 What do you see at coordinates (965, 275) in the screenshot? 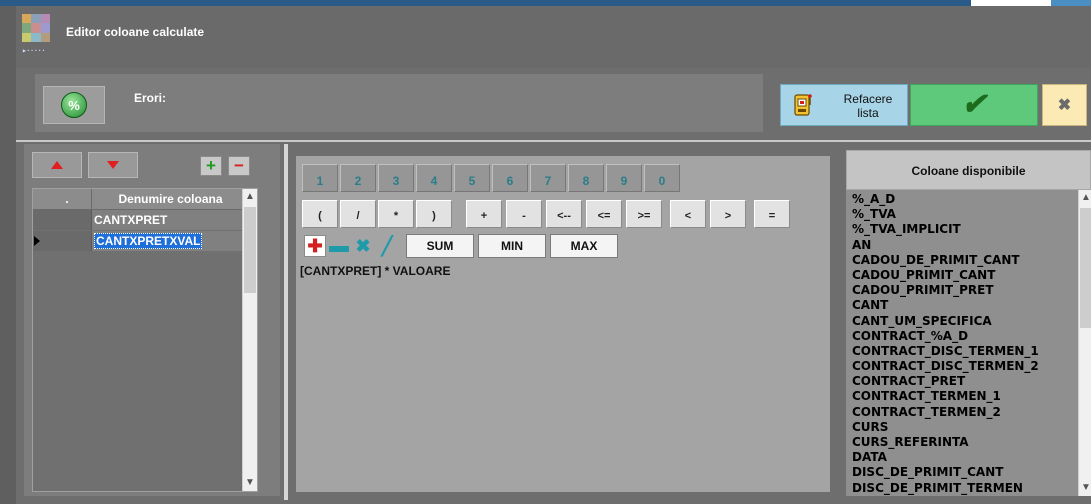
I see `list-item: CADOU_PRIMIT_CANT` at bounding box center [965, 275].